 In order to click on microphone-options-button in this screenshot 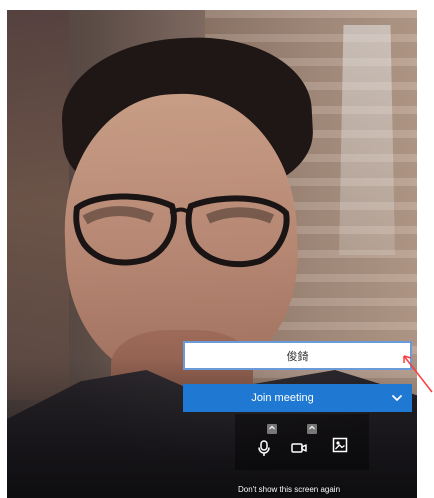, I will do `click(272, 429)`.